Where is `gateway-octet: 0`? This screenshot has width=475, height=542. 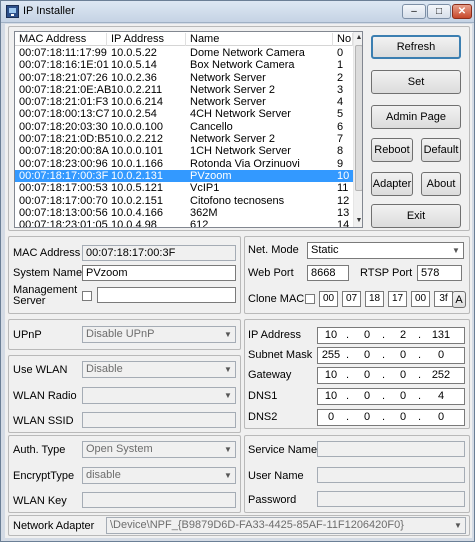
gateway-octet: 0 is located at coordinates (403, 375).